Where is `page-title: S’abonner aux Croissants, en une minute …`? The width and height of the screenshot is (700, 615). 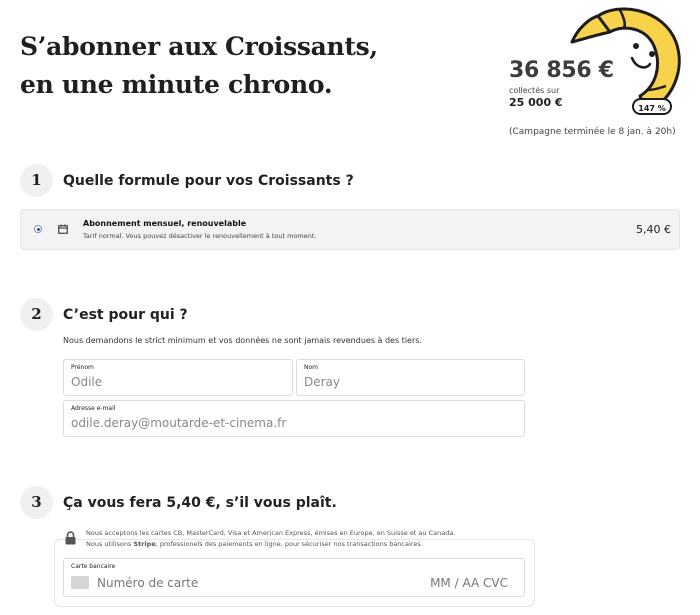
page-title: S’abonner aux Croissants, en une minute … is located at coordinates (199, 66).